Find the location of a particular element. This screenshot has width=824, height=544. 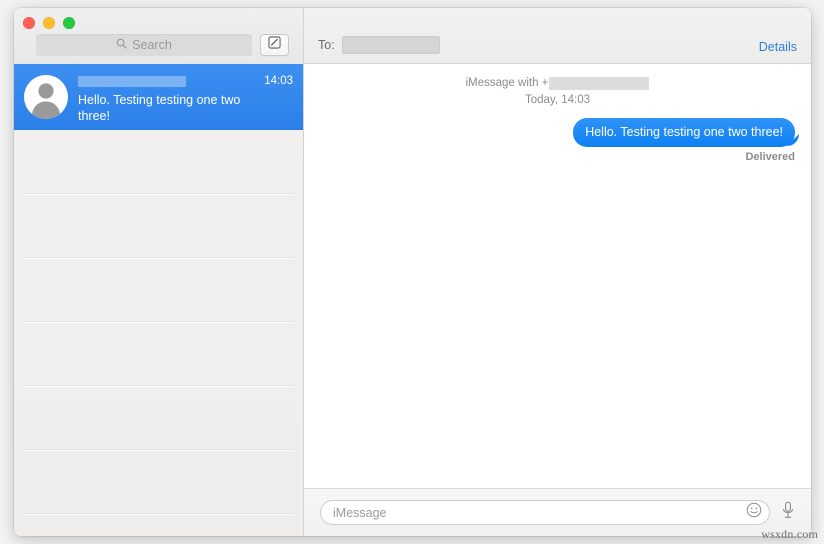

message-status: Delivered is located at coordinates (770, 157).